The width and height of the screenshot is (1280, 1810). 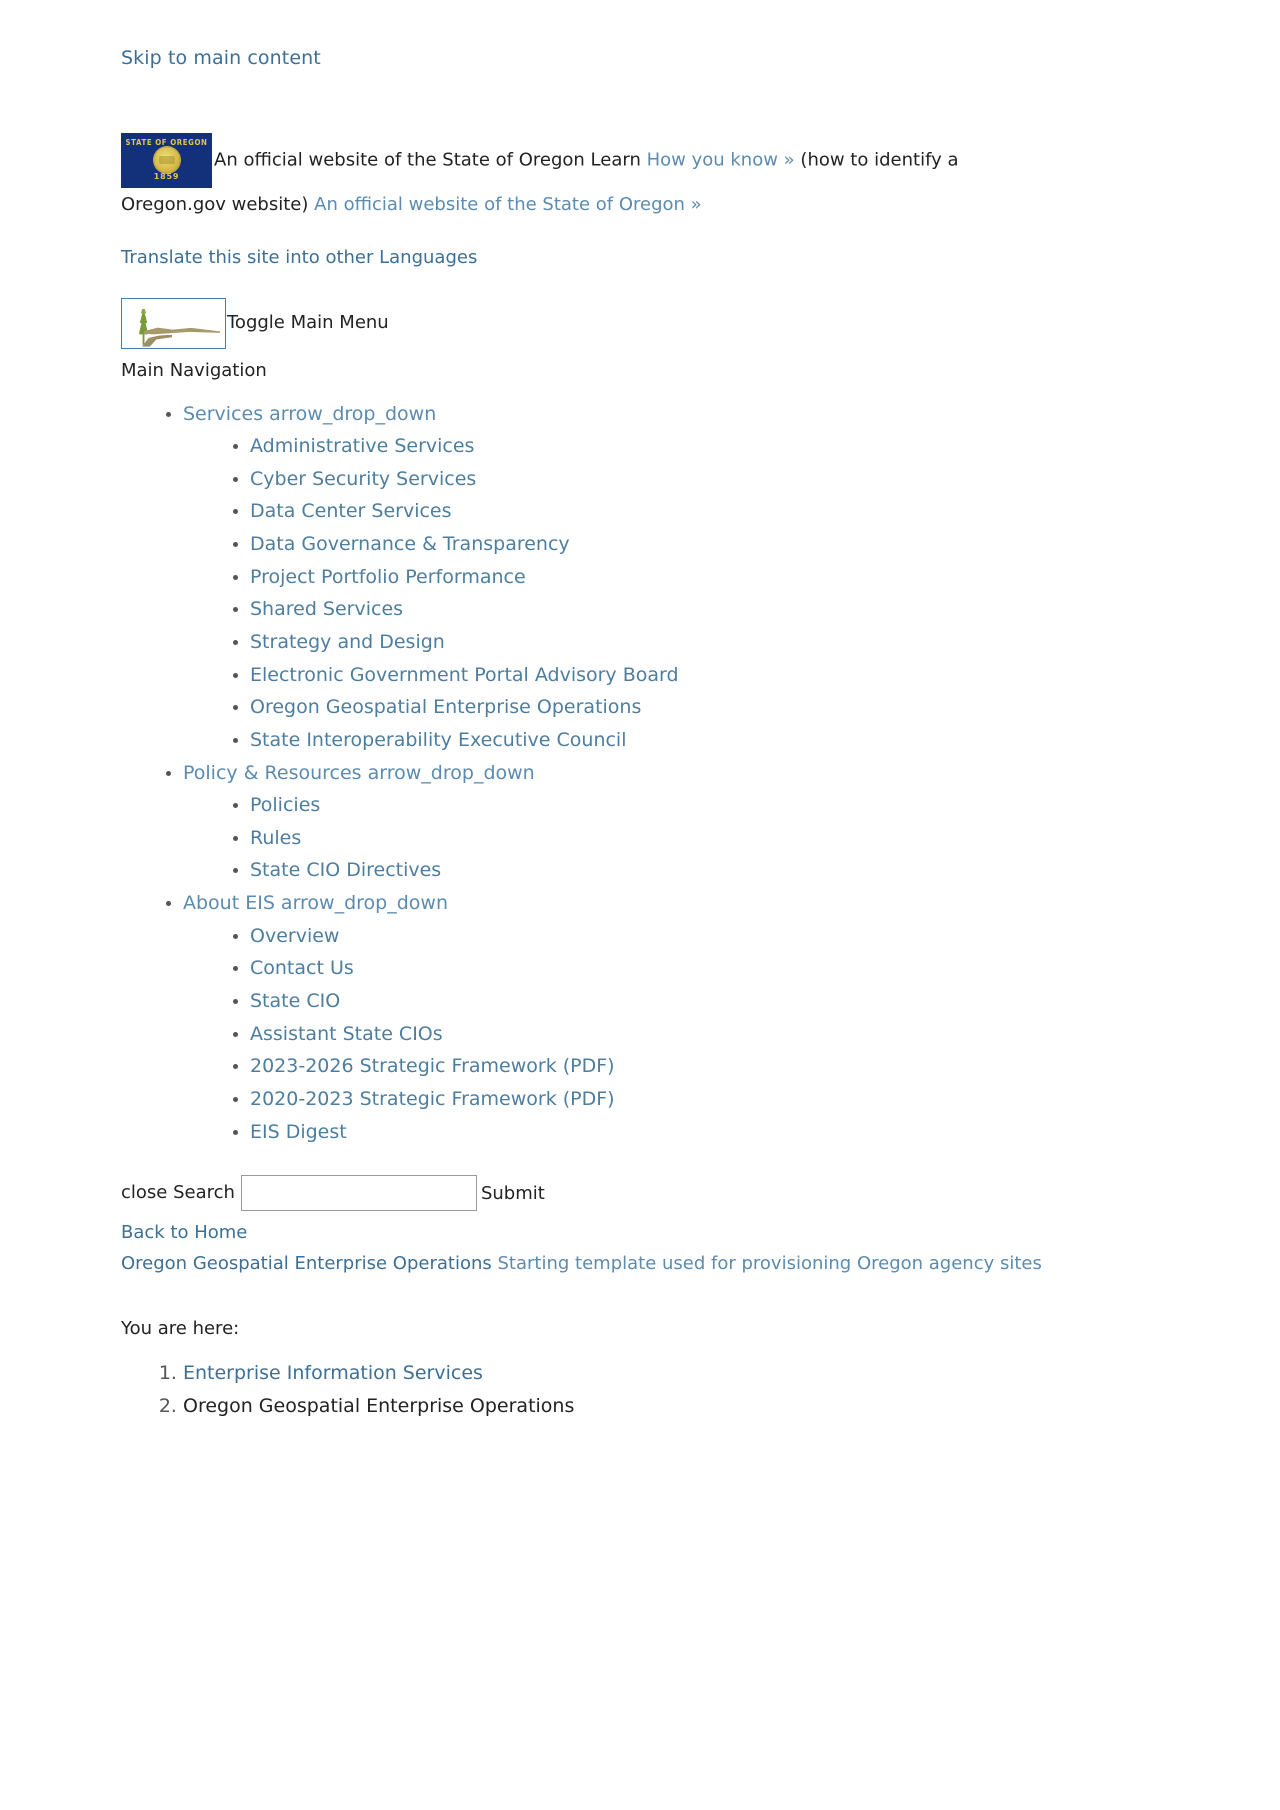 What do you see at coordinates (705, 512) in the screenshot?
I see `nav-subitem: Data Center Services` at bounding box center [705, 512].